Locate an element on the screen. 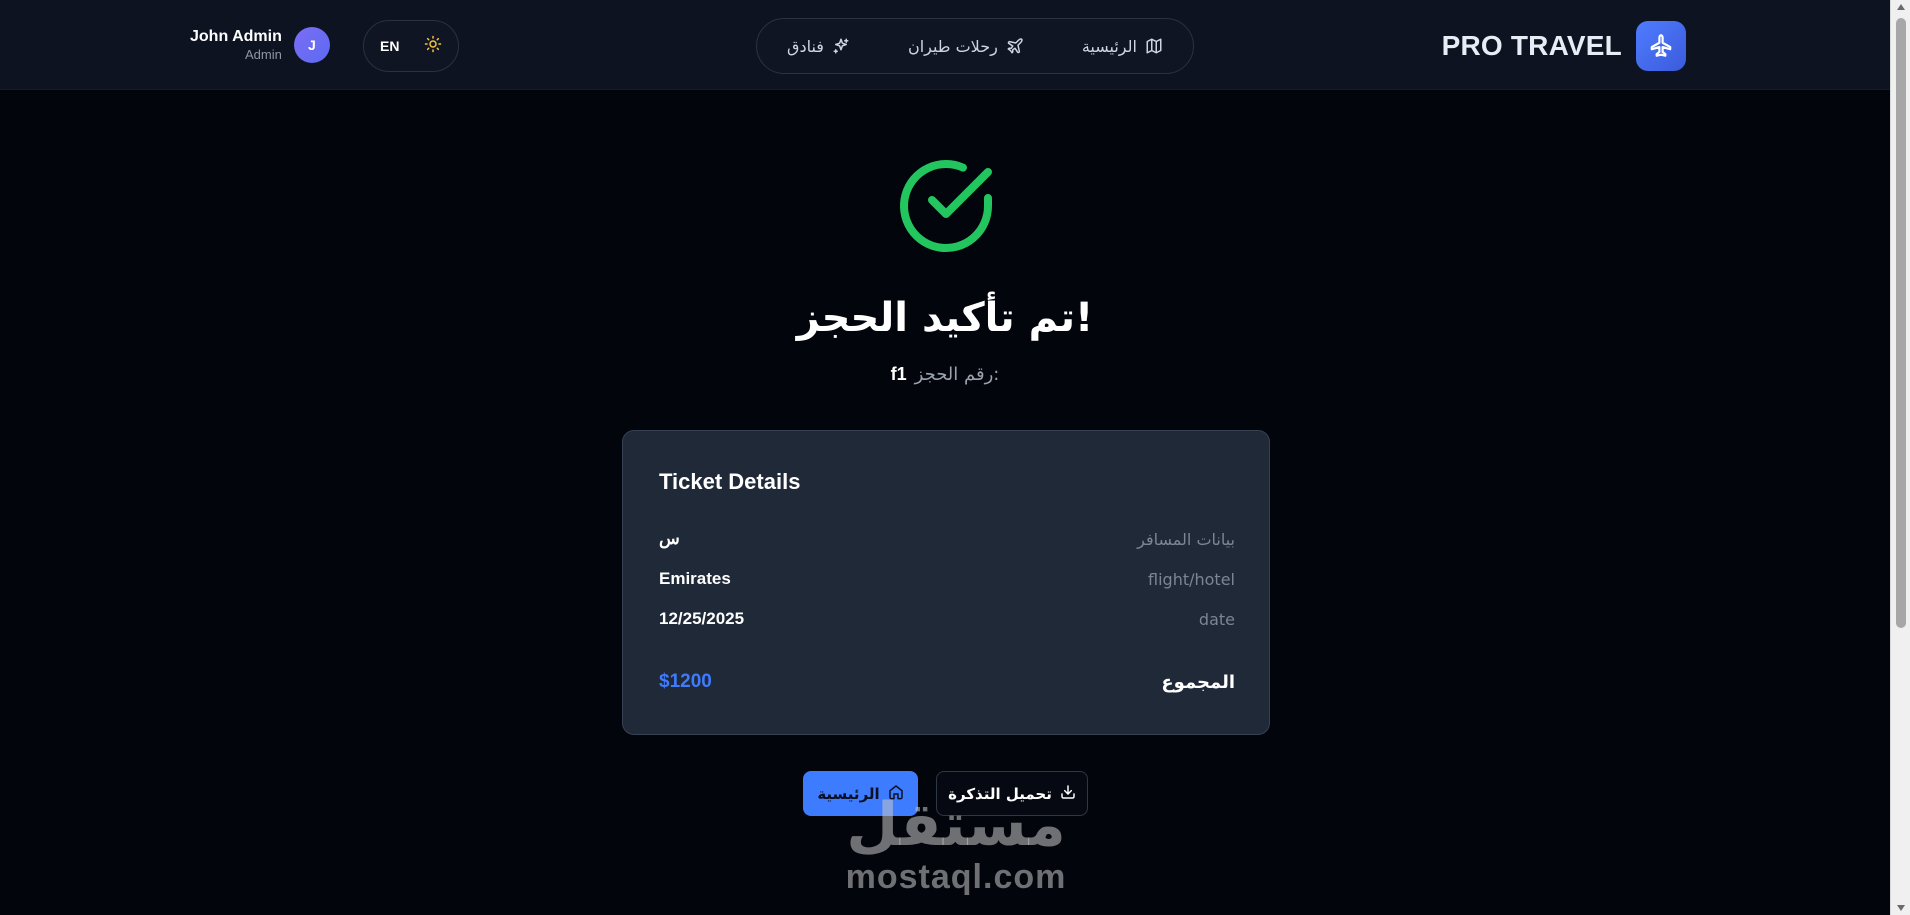  ticket-title: Ticket Details is located at coordinates (730, 481).